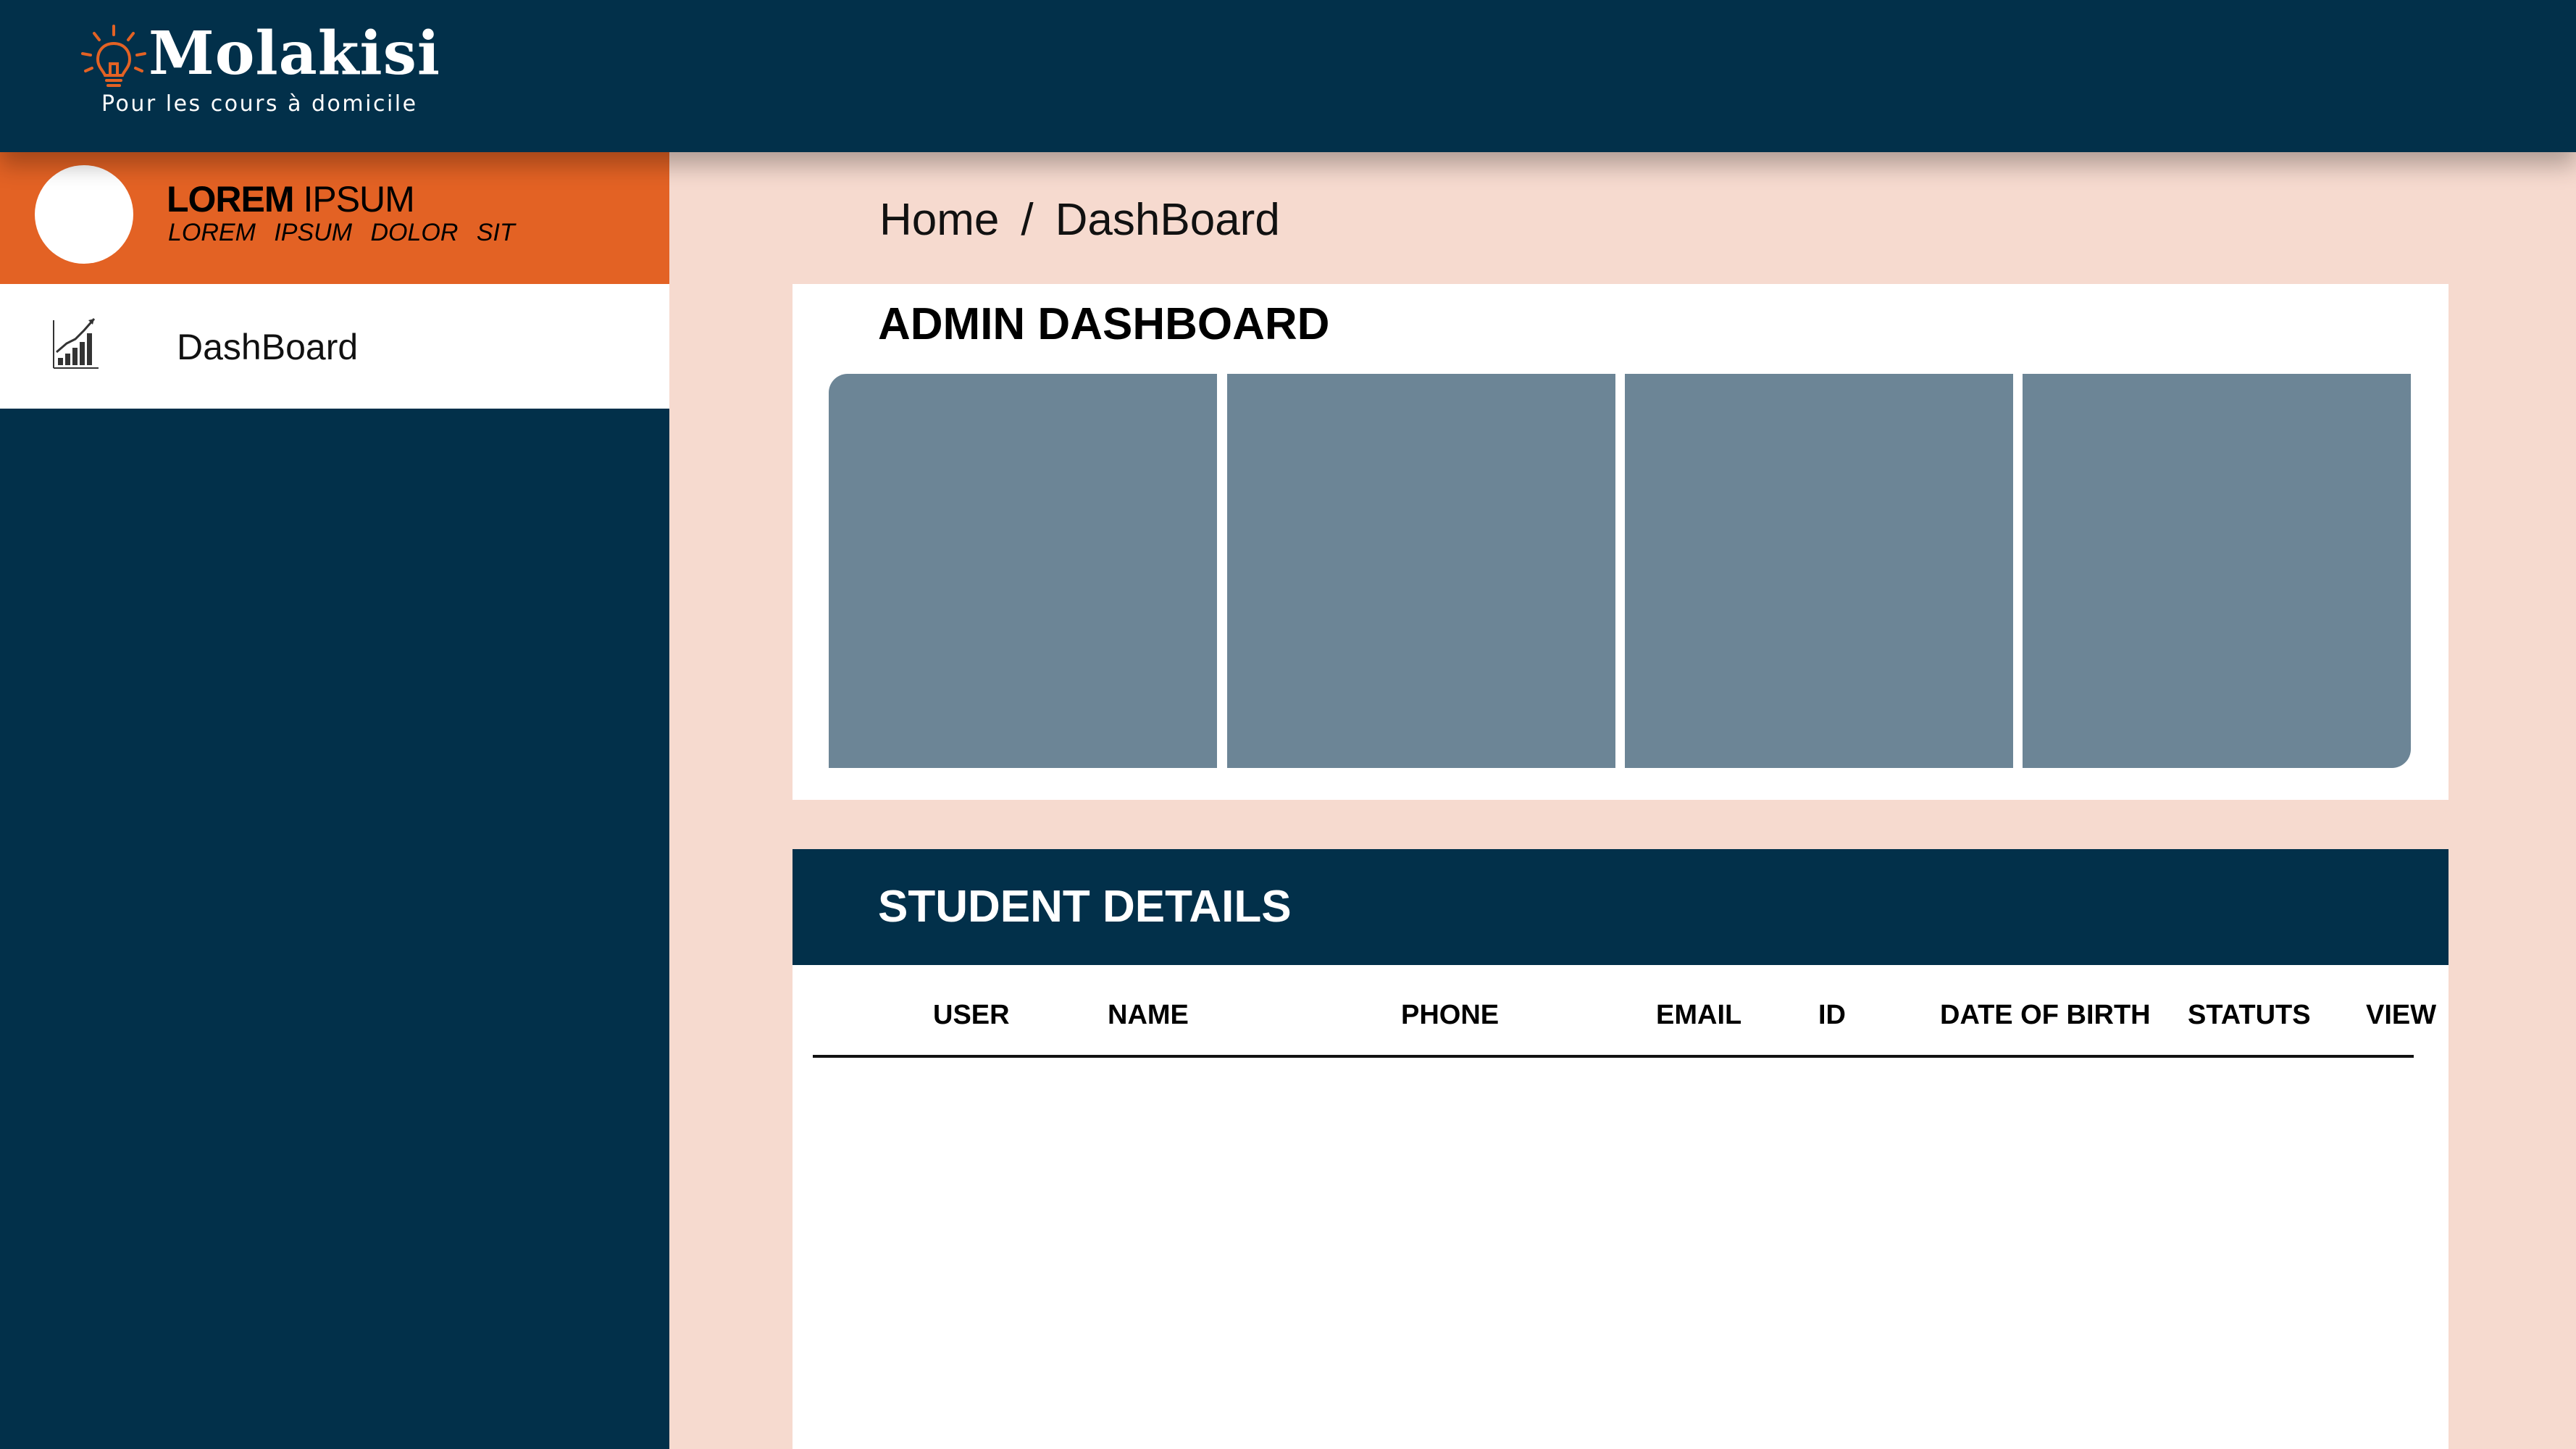  What do you see at coordinates (1832, 1016) in the screenshot?
I see `column-header-id: ID` at bounding box center [1832, 1016].